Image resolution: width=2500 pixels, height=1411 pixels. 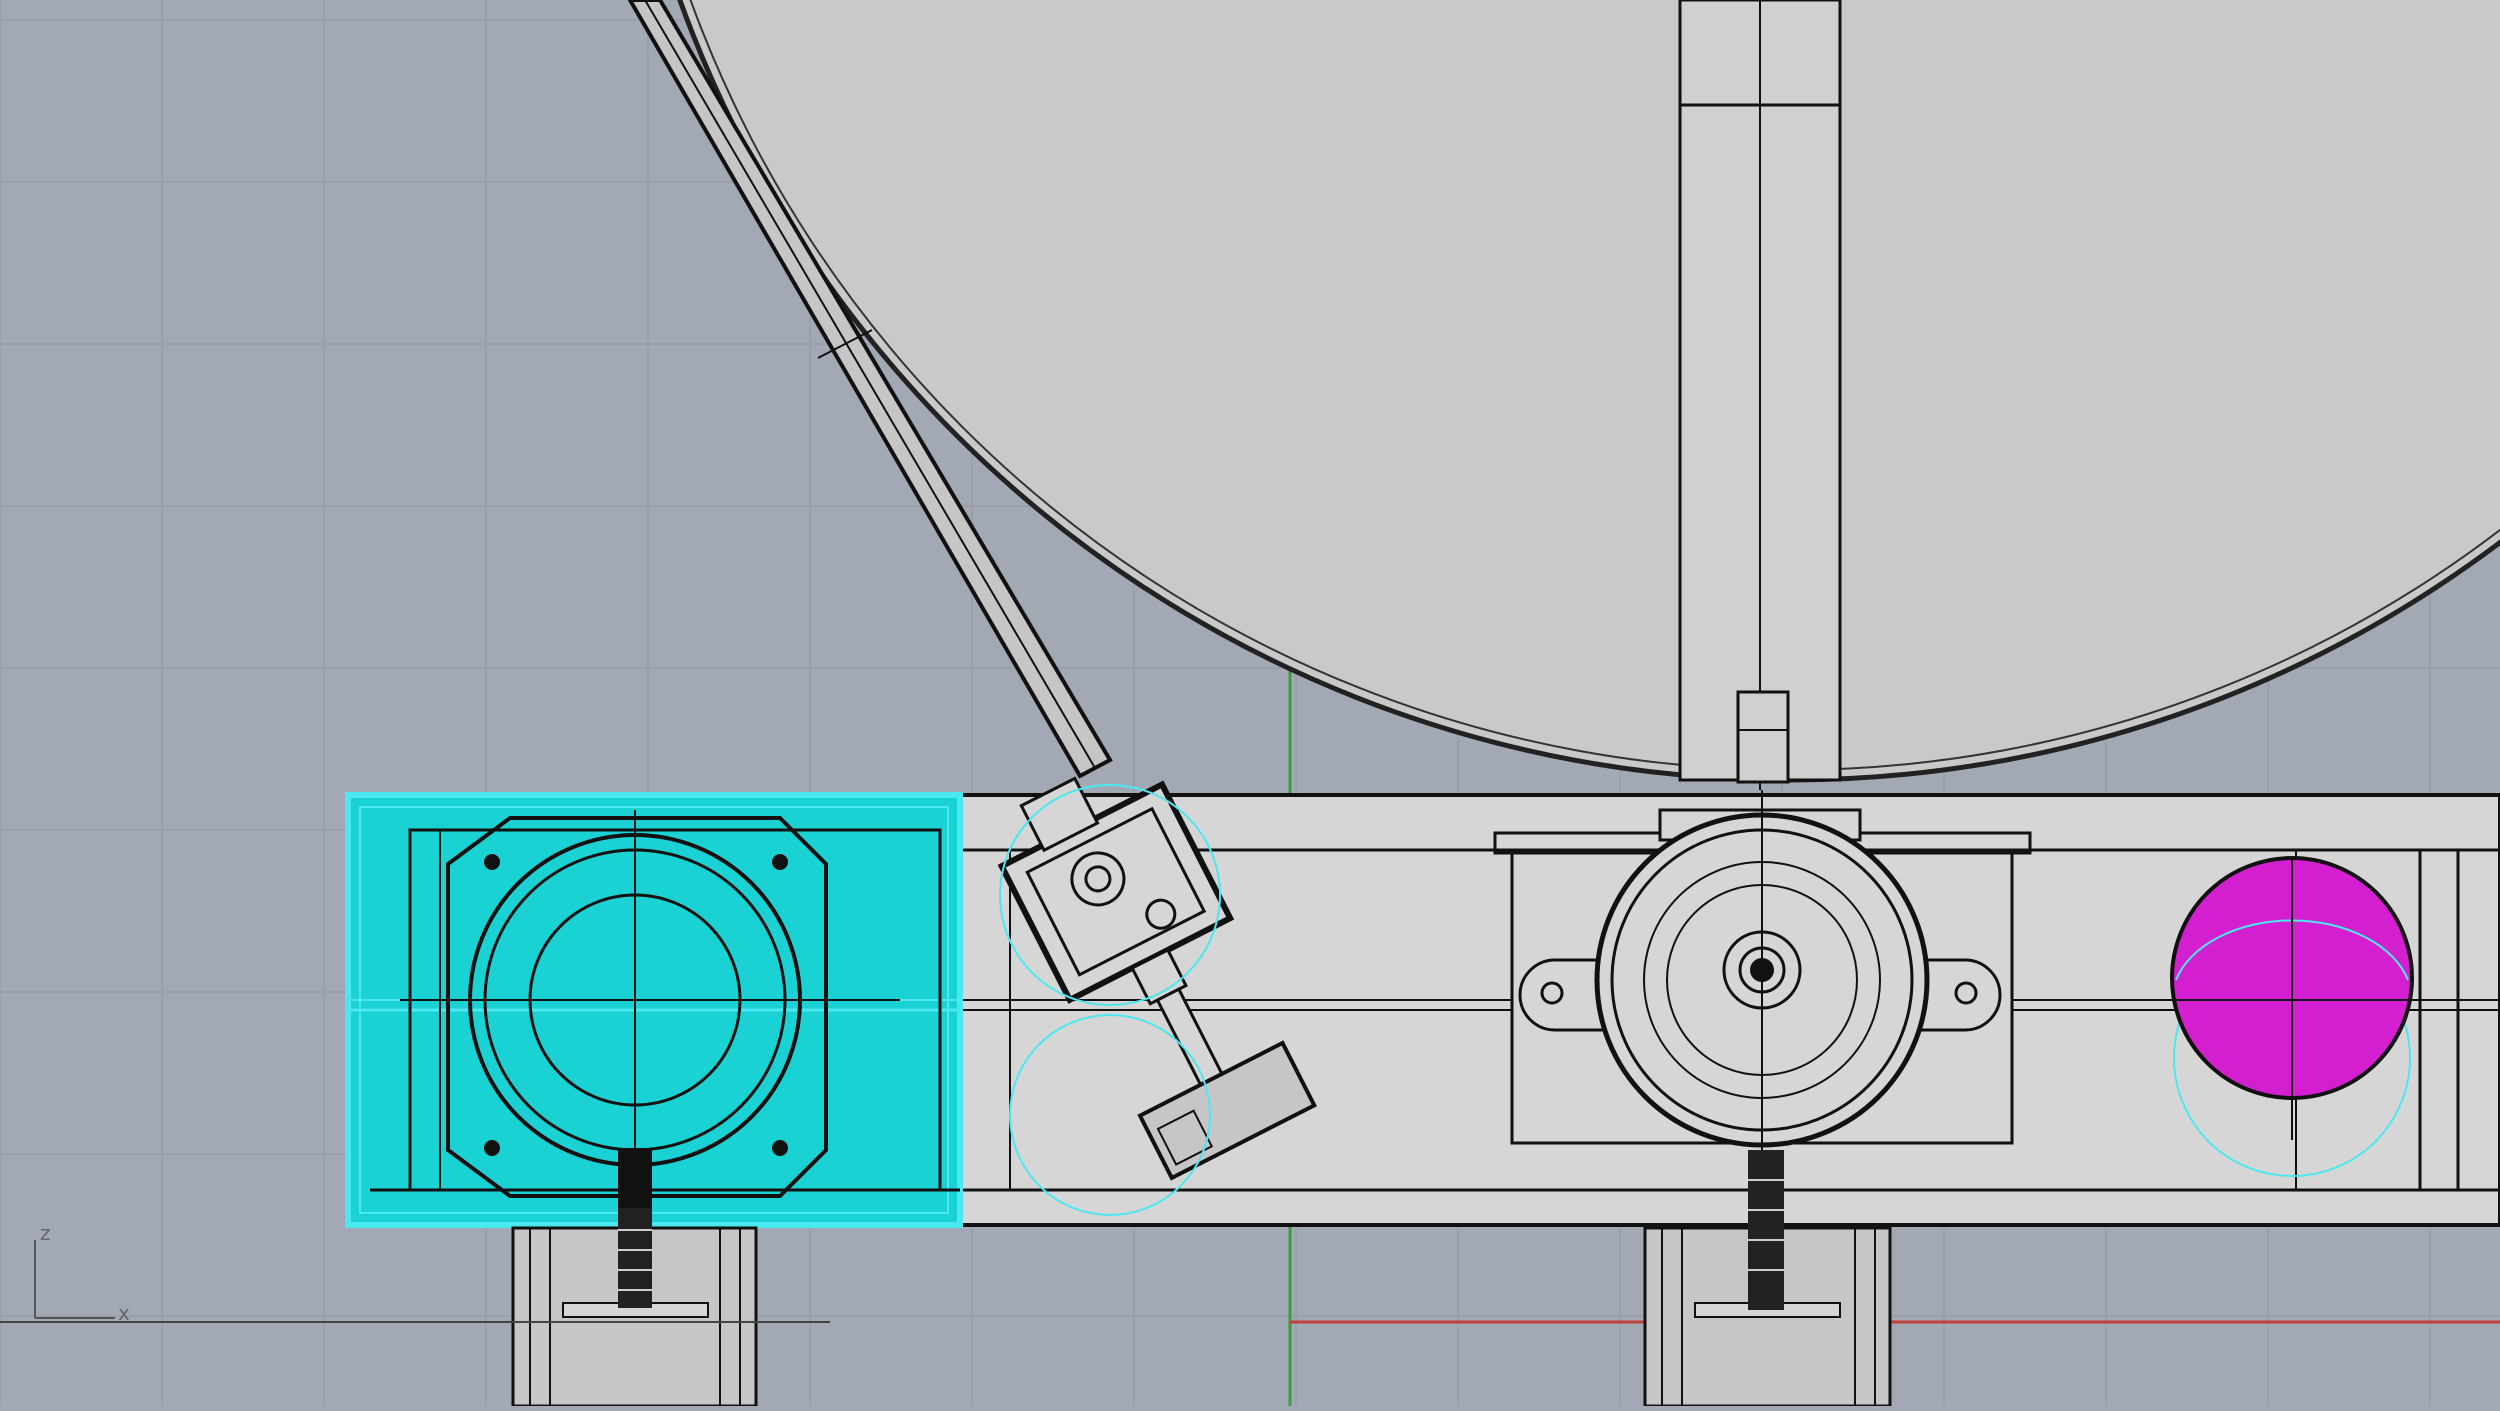 I want to click on left-foot, so click(x=634, y=1308).